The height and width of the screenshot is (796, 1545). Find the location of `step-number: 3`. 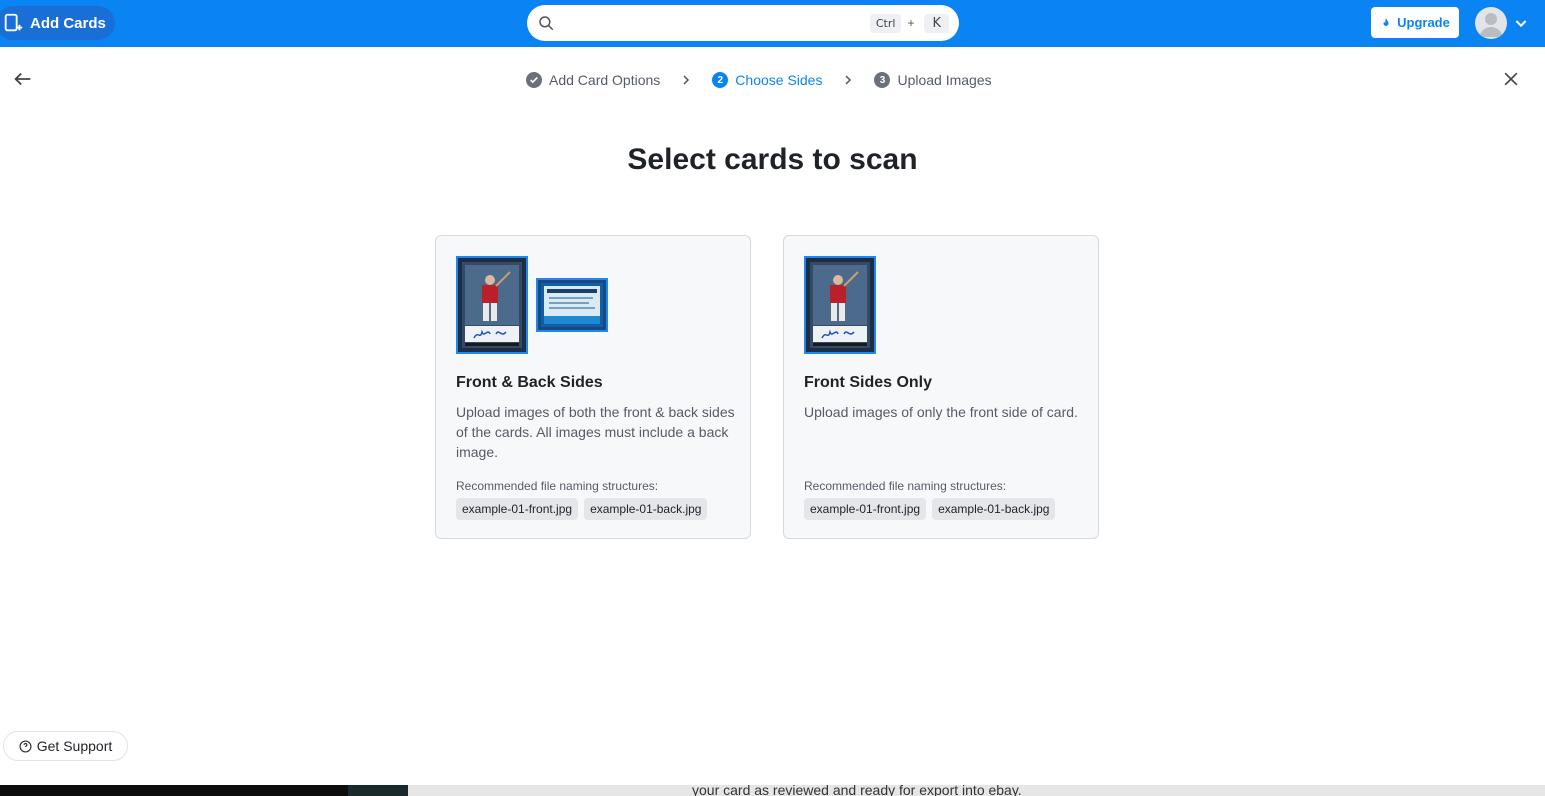

step-number: 3 is located at coordinates (882, 80).